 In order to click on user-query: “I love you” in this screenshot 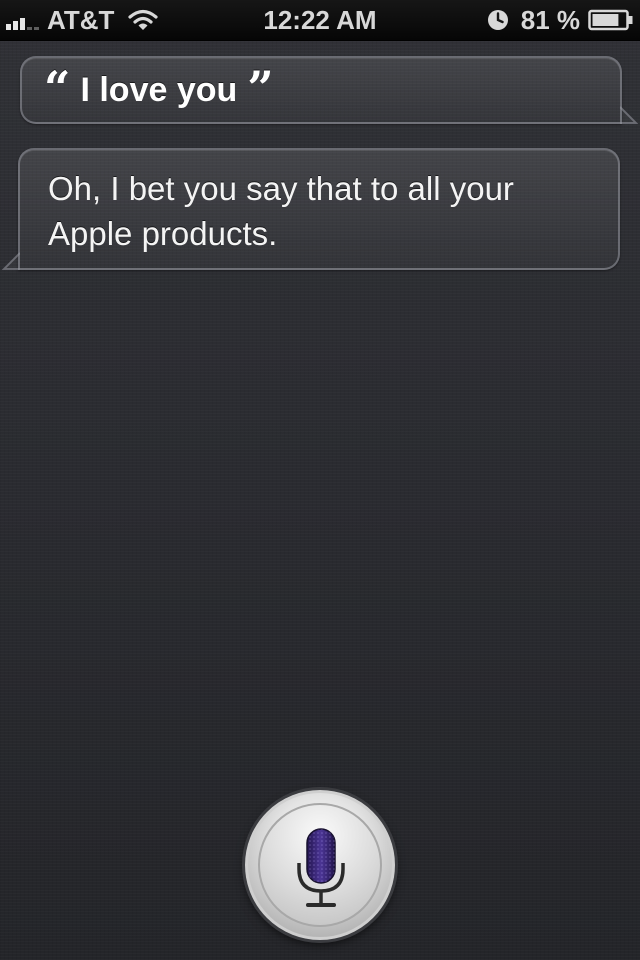, I will do `click(159, 90)`.